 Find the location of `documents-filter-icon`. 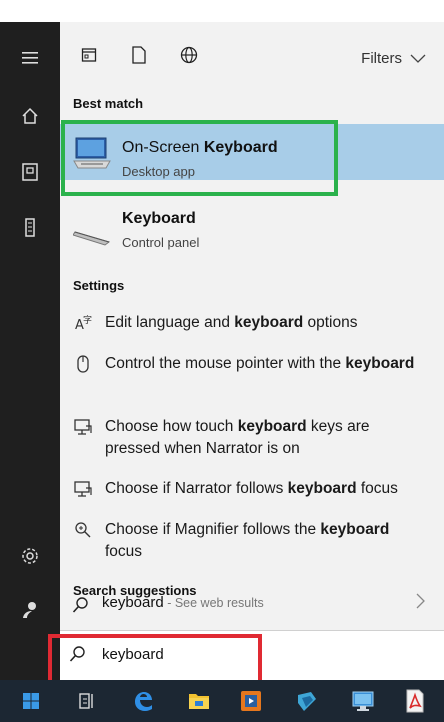

documents-filter-icon is located at coordinates (139, 55).